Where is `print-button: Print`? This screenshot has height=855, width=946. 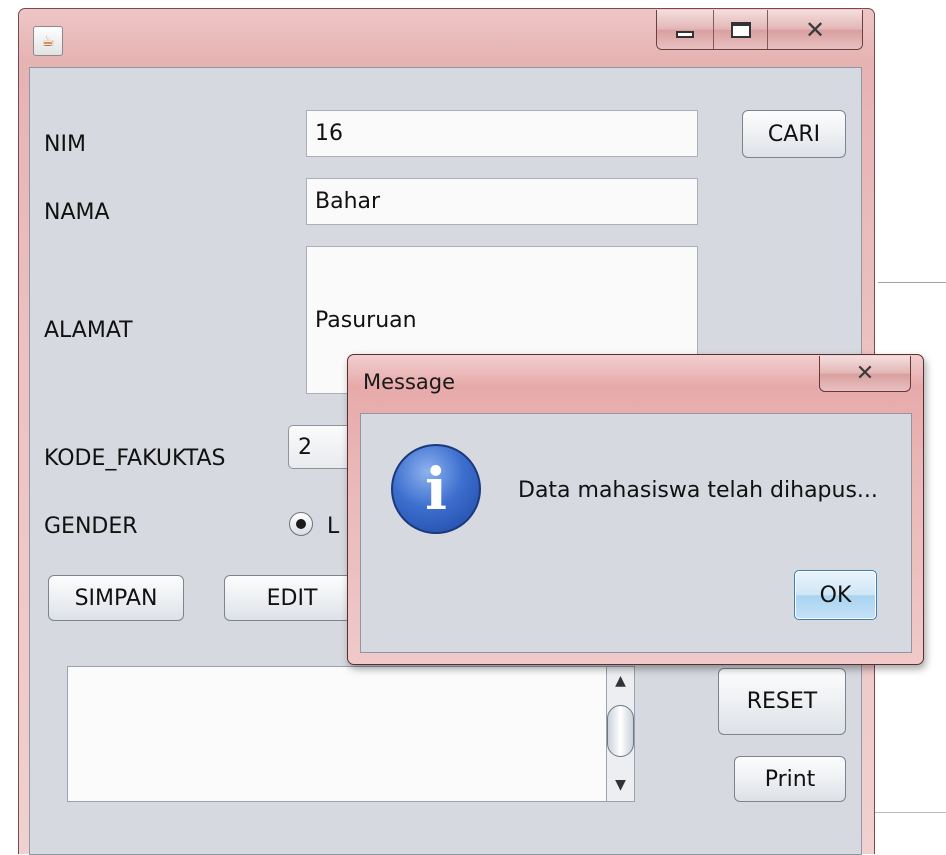 print-button: Print is located at coordinates (790, 779).